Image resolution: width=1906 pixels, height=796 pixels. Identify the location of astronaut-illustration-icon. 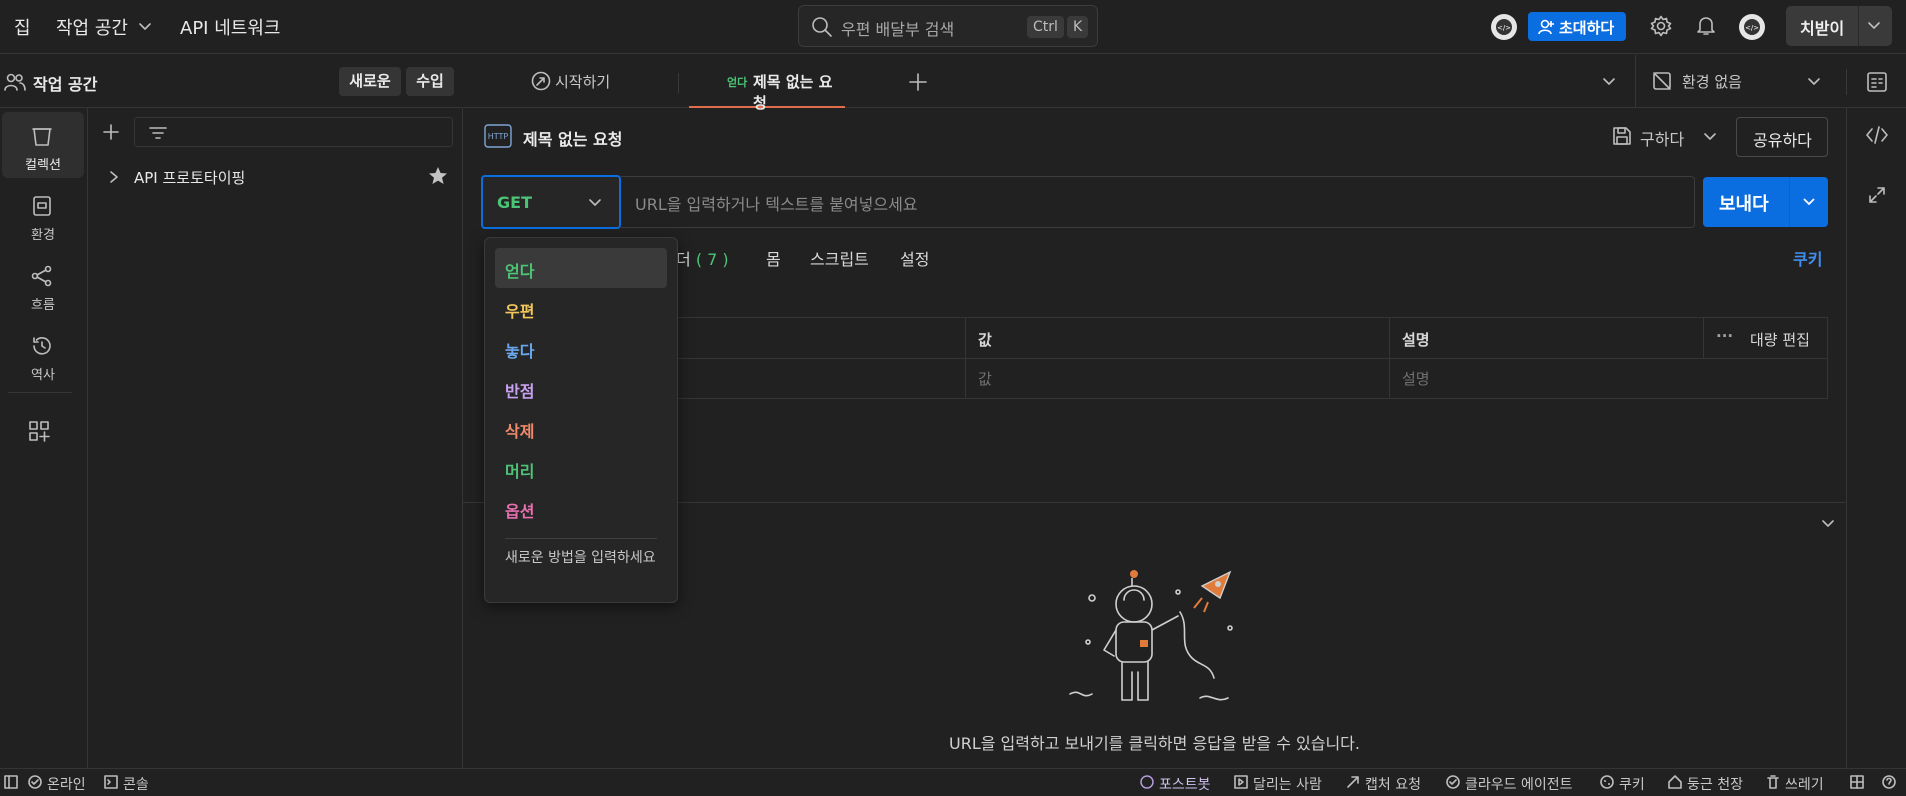
(1151, 635).